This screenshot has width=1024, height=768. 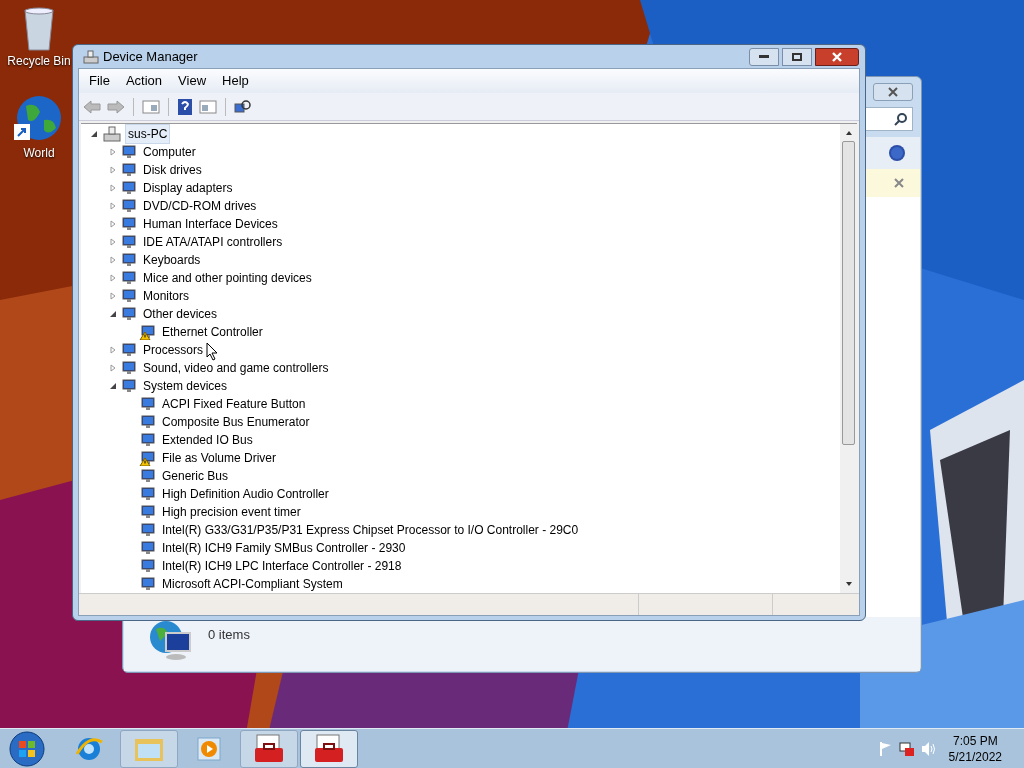 I want to click on network-icon, so click(x=906, y=748).